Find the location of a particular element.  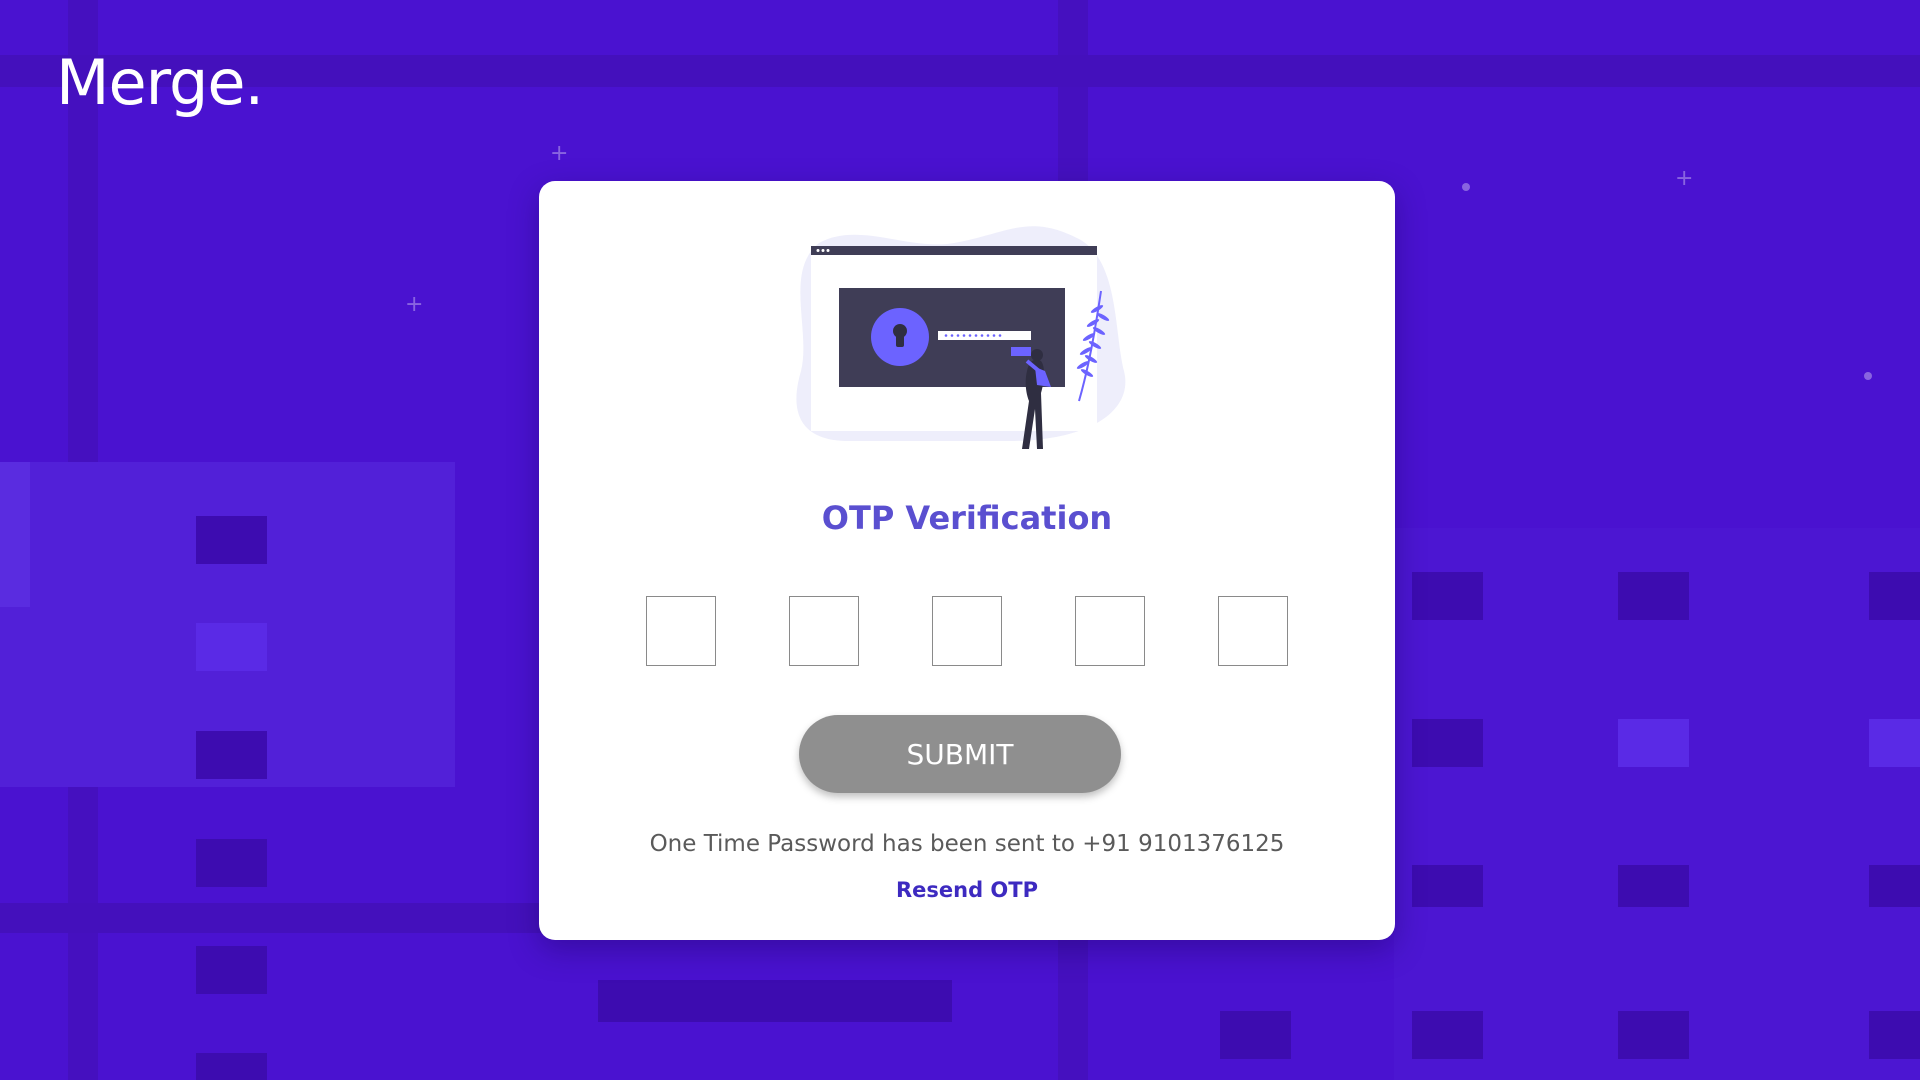

app-logo: Merge. is located at coordinates (160, 82).